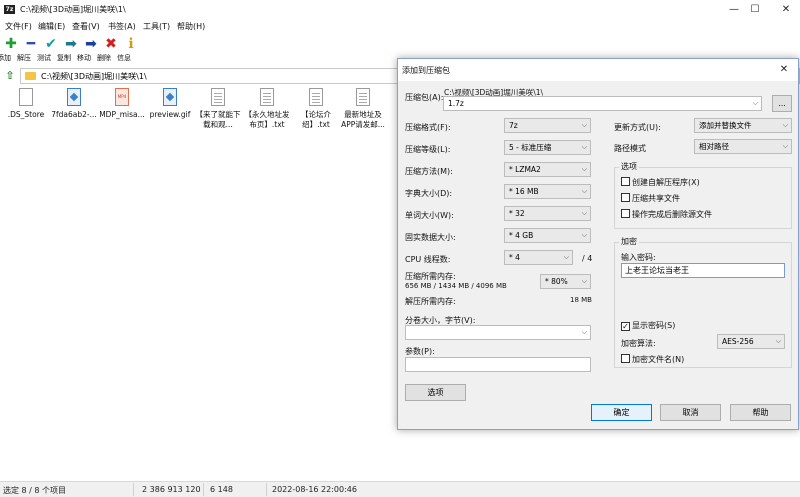 The width and height of the screenshot is (800, 497). What do you see at coordinates (498, 364) in the screenshot?
I see `parameters-input` at bounding box center [498, 364].